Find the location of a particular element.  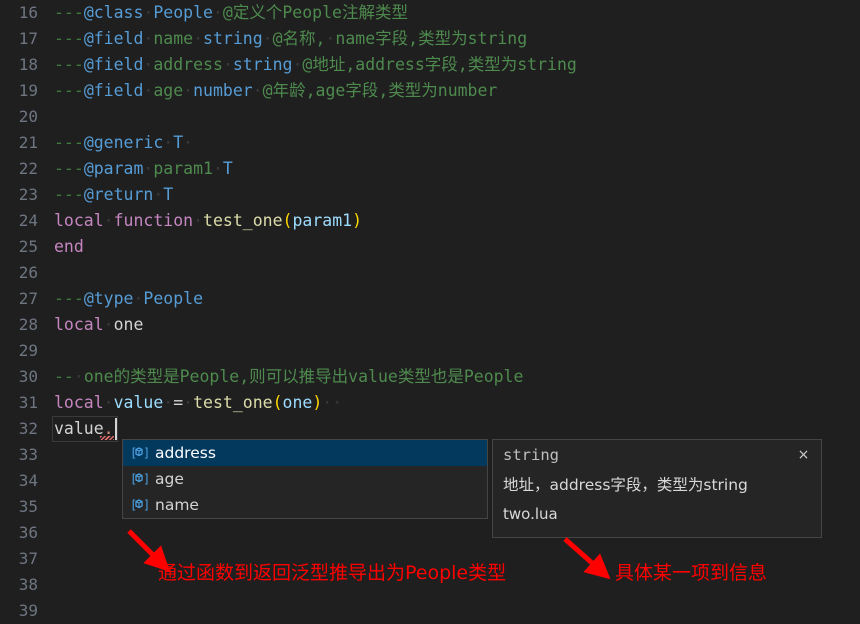

annotation-item-detail: 具体某一项到信息 is located at coordinates (691, 573).